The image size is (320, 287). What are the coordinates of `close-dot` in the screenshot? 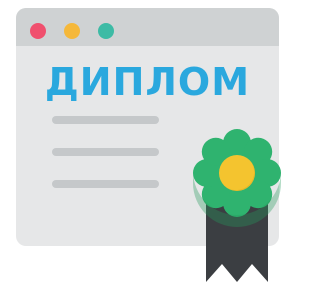 It's located at (38, 31).